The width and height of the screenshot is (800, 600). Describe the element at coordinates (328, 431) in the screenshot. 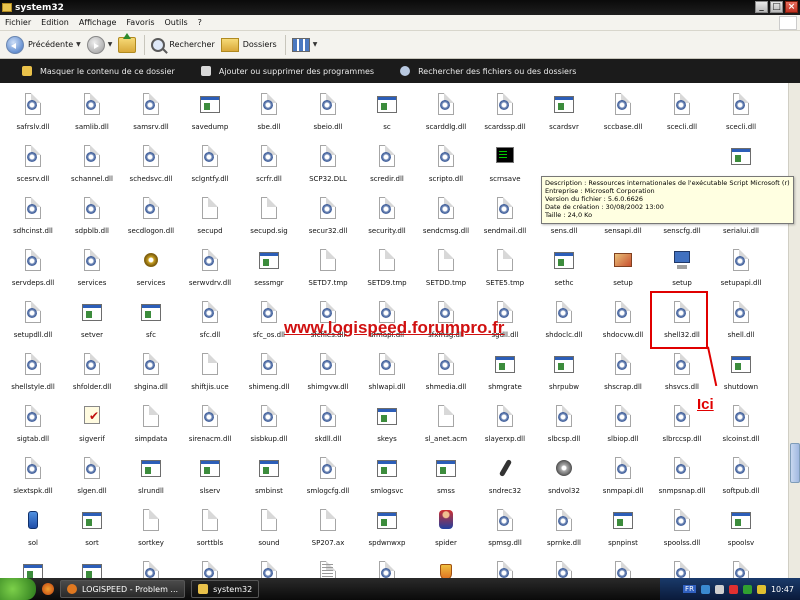

I see `file-item: skdll.dll` at that location.